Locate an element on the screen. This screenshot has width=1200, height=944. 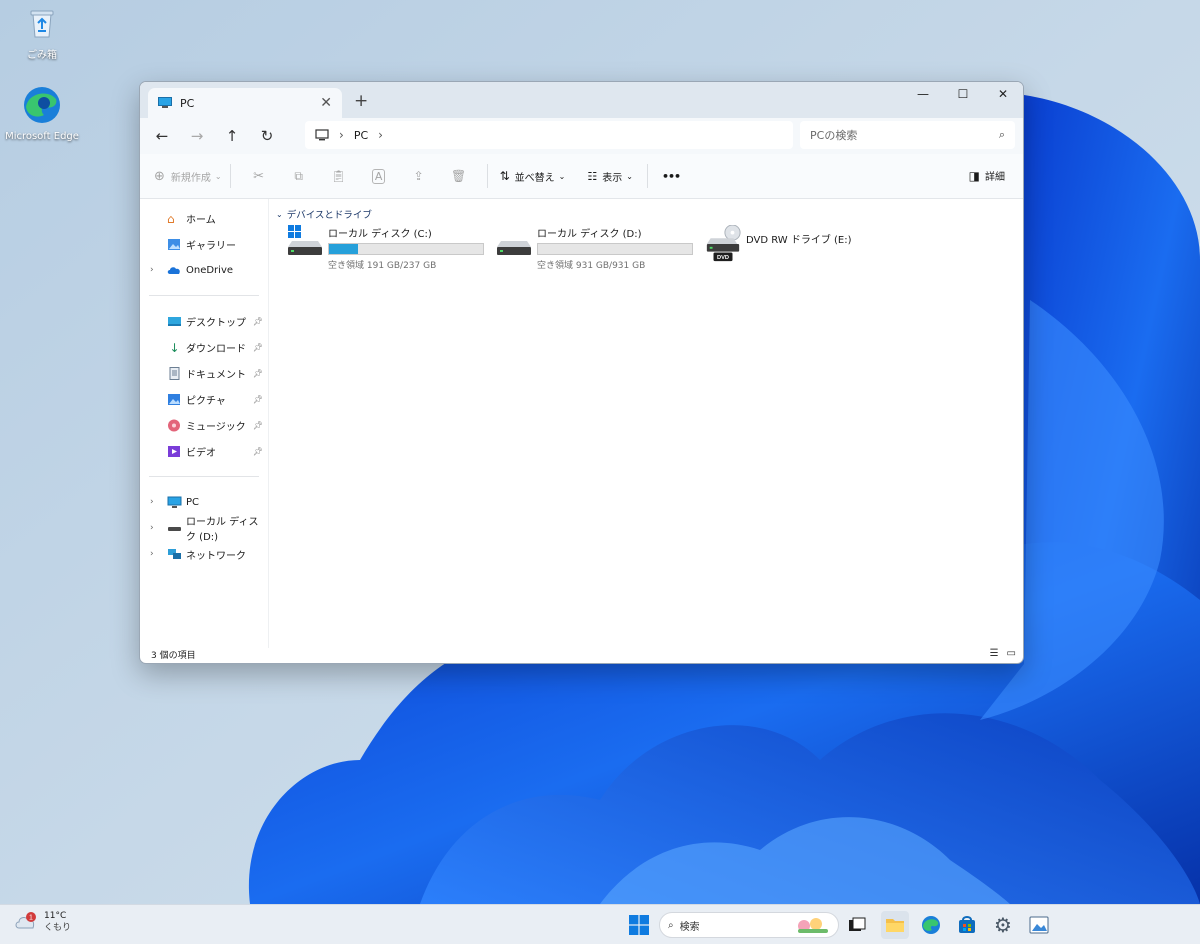
group-header-devices: ⌄ デバイスとドライブ is located at coordinates (324, 214).